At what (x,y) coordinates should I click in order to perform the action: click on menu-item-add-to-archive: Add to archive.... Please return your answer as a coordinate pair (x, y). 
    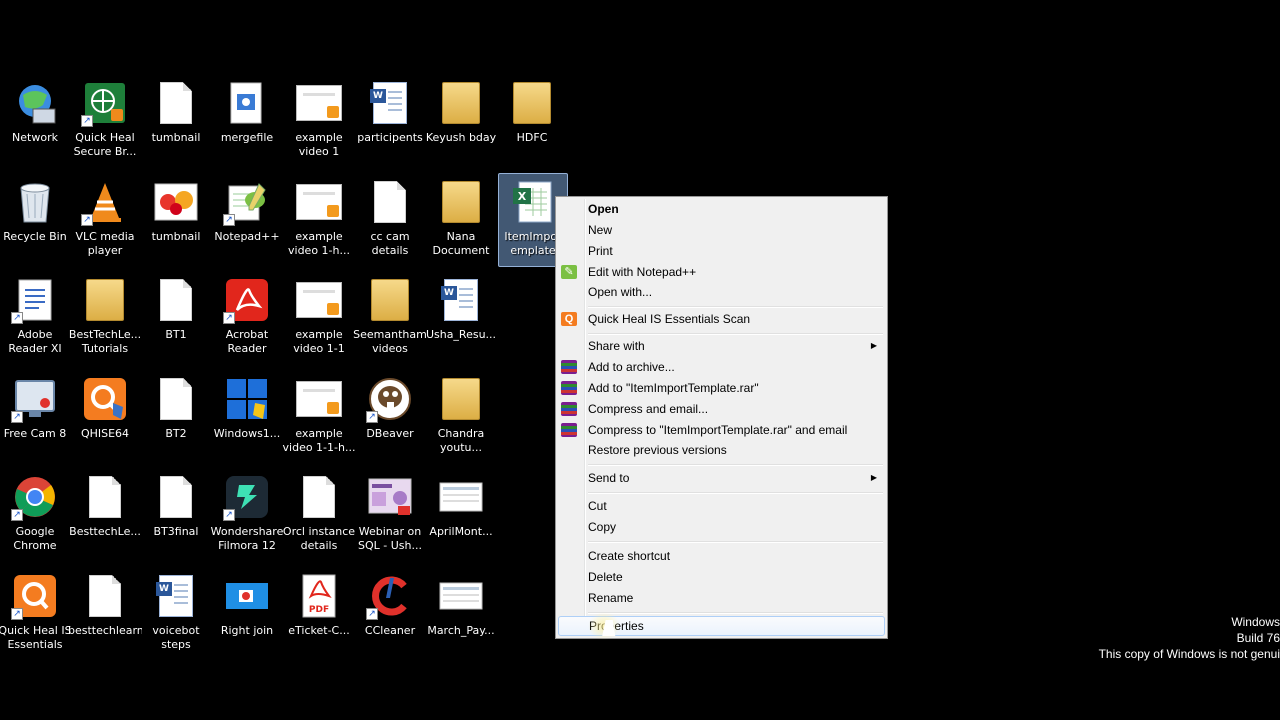
    Looking at the image, I should click on (721, 367).